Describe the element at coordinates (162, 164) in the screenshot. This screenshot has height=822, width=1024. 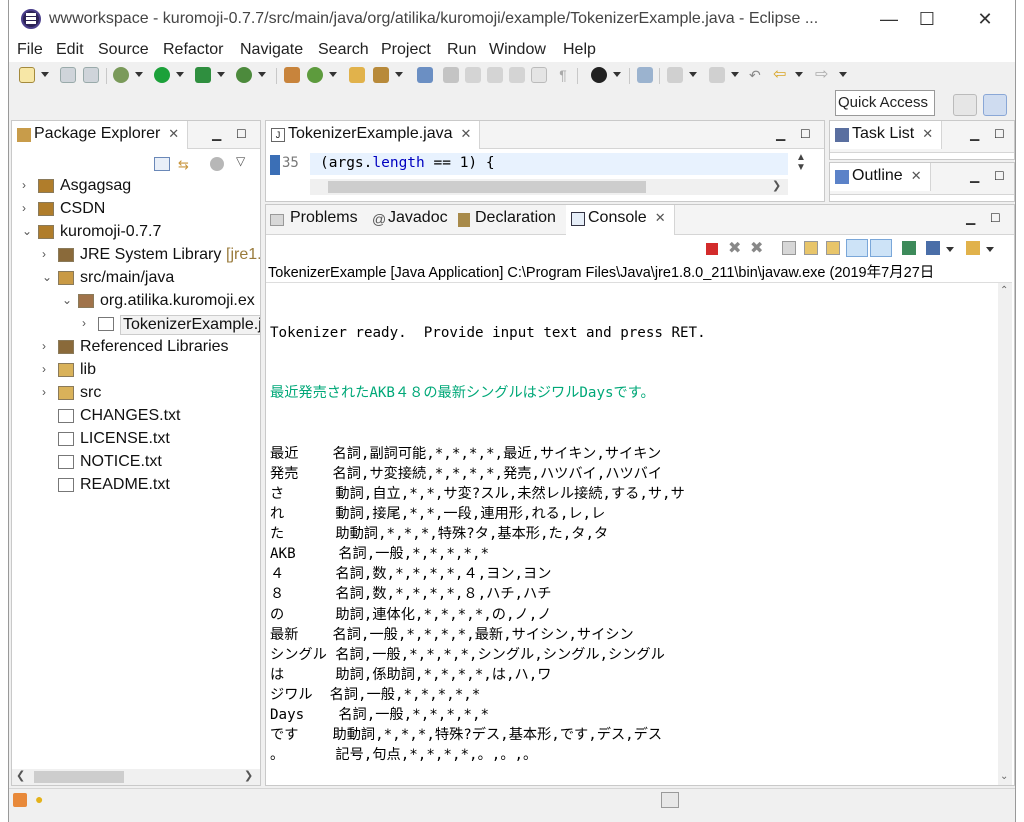
I see `collapse-all-icon` at that location.